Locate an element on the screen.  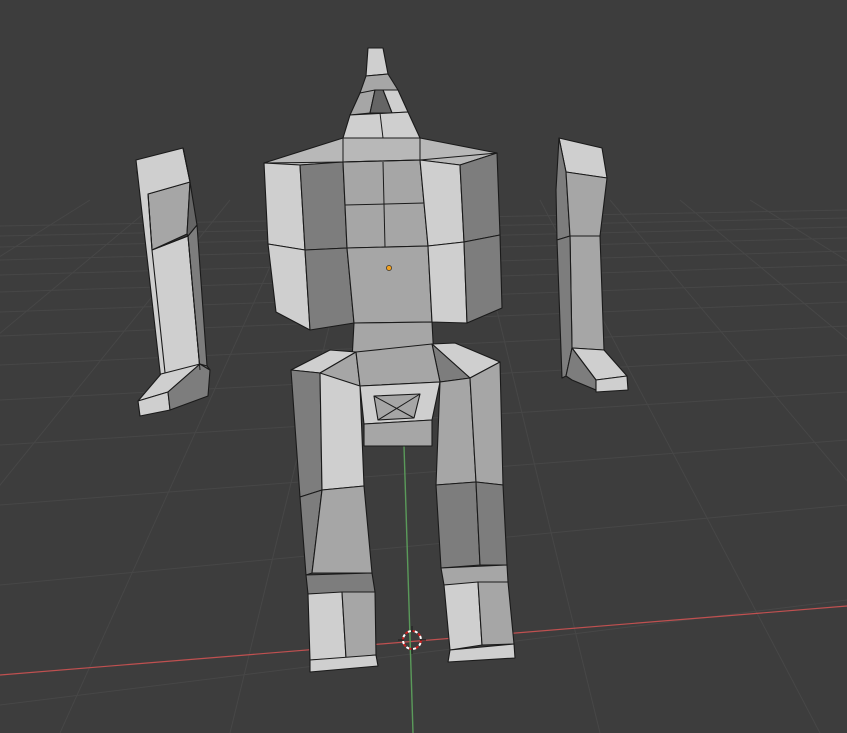
right-leg is located at coordinates (475, 512).